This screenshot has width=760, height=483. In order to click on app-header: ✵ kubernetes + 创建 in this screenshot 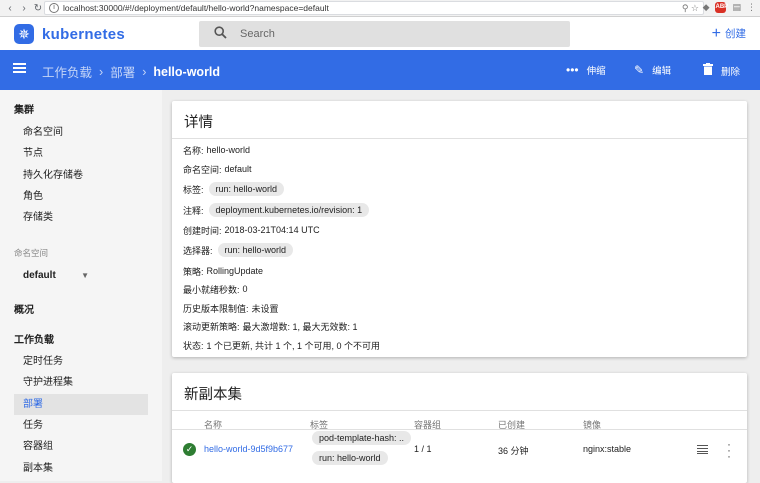, I will do `click(380, 33)`.